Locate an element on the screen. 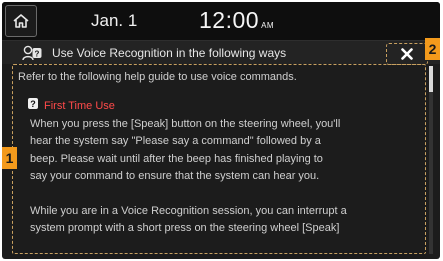 The image size is (443, 261). clock: 12:00 AM is located at coordinates (236, 20).